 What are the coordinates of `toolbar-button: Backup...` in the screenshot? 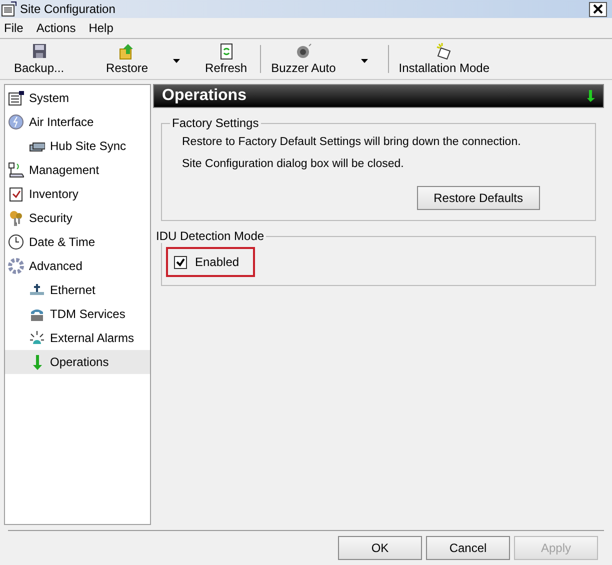 It's located at (39, 59).